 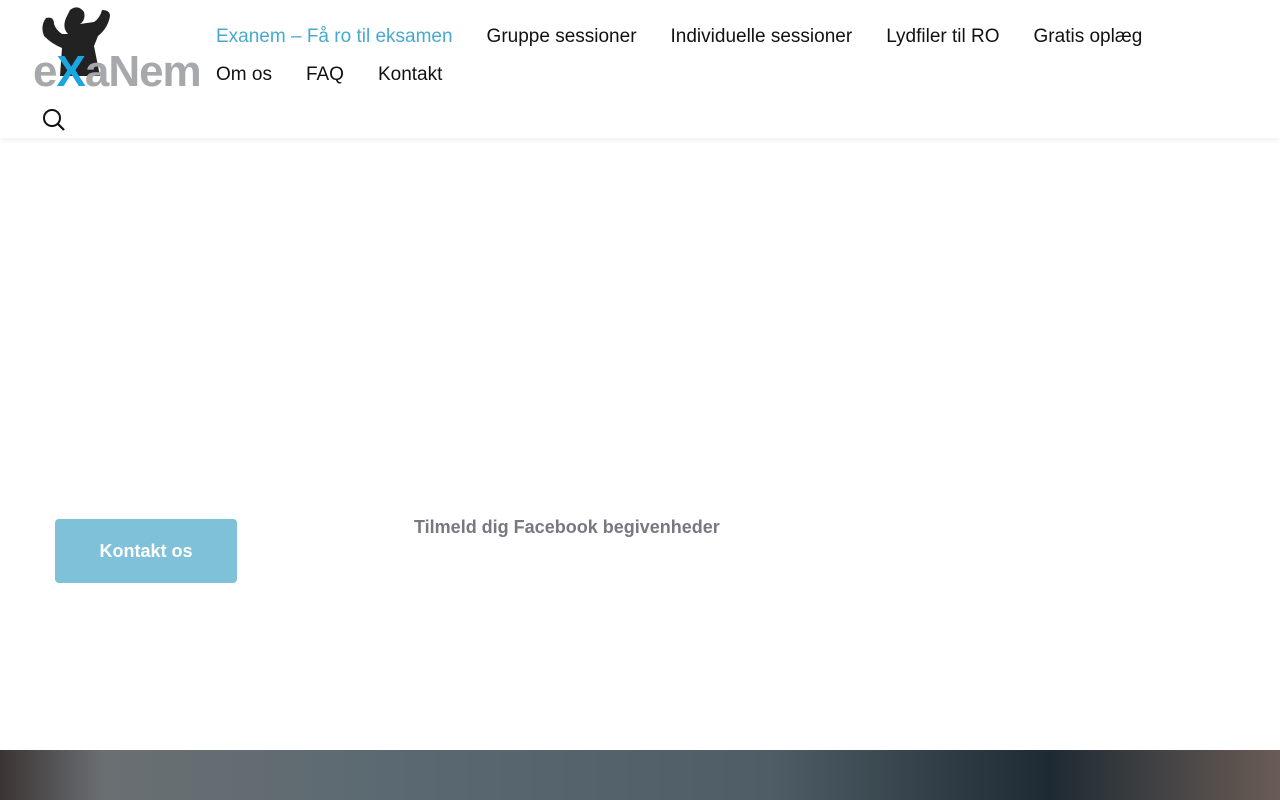 What do you see at coordinates (244, 75) in the screenshot?
I see `nav-item-about: Om os` at bounding box center [244, 75].